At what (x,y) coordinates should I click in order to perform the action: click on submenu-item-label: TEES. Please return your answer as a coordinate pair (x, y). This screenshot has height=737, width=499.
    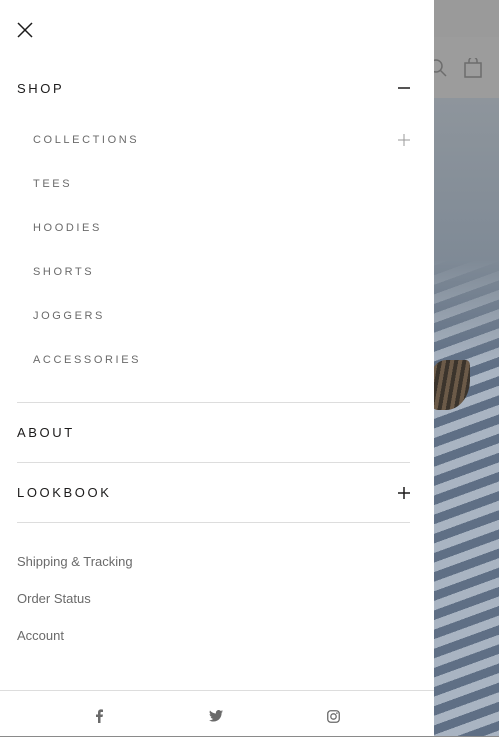
    Looking at the image, I should click on (53, 184).